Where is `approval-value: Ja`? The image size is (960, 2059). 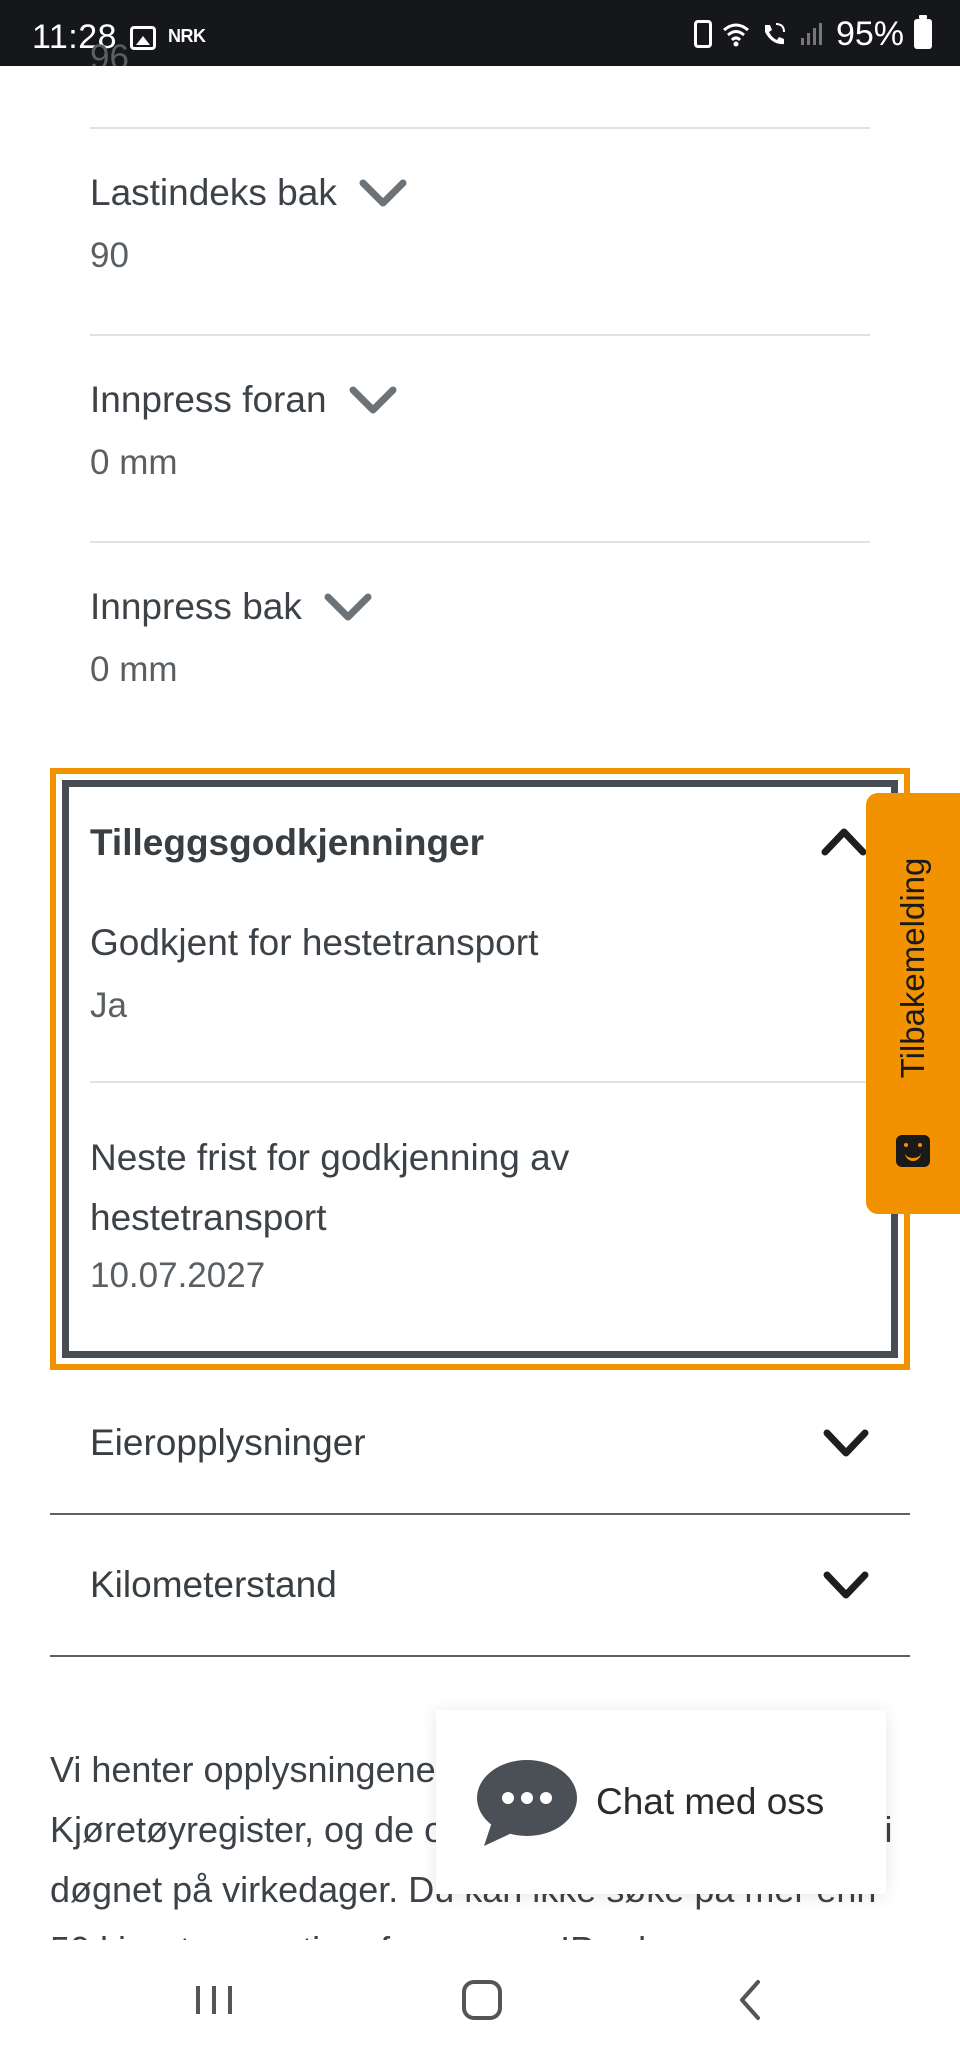
approval-value: Ja is located at coordinates (108, 1005).